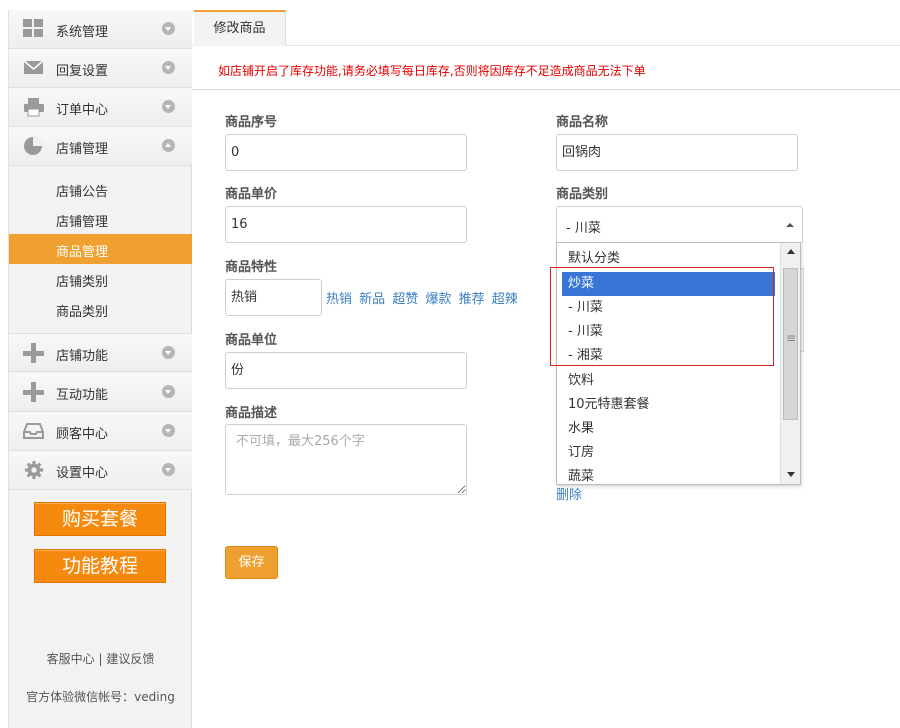 This screenshot has width=900, height=728. What do you see at coordinates (677, 152) in the screenshot?
I see `name-input: 回锅肉` at bounding box center [677, 152].